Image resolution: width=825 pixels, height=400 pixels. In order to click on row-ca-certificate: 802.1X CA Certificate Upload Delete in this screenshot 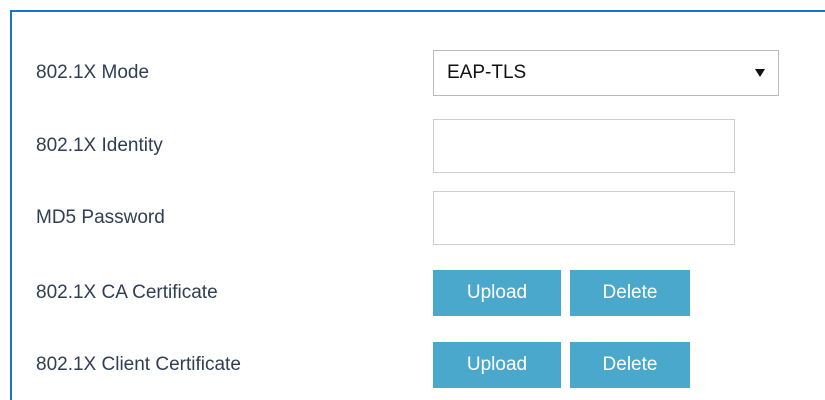, I will do `click(418, 293)`.